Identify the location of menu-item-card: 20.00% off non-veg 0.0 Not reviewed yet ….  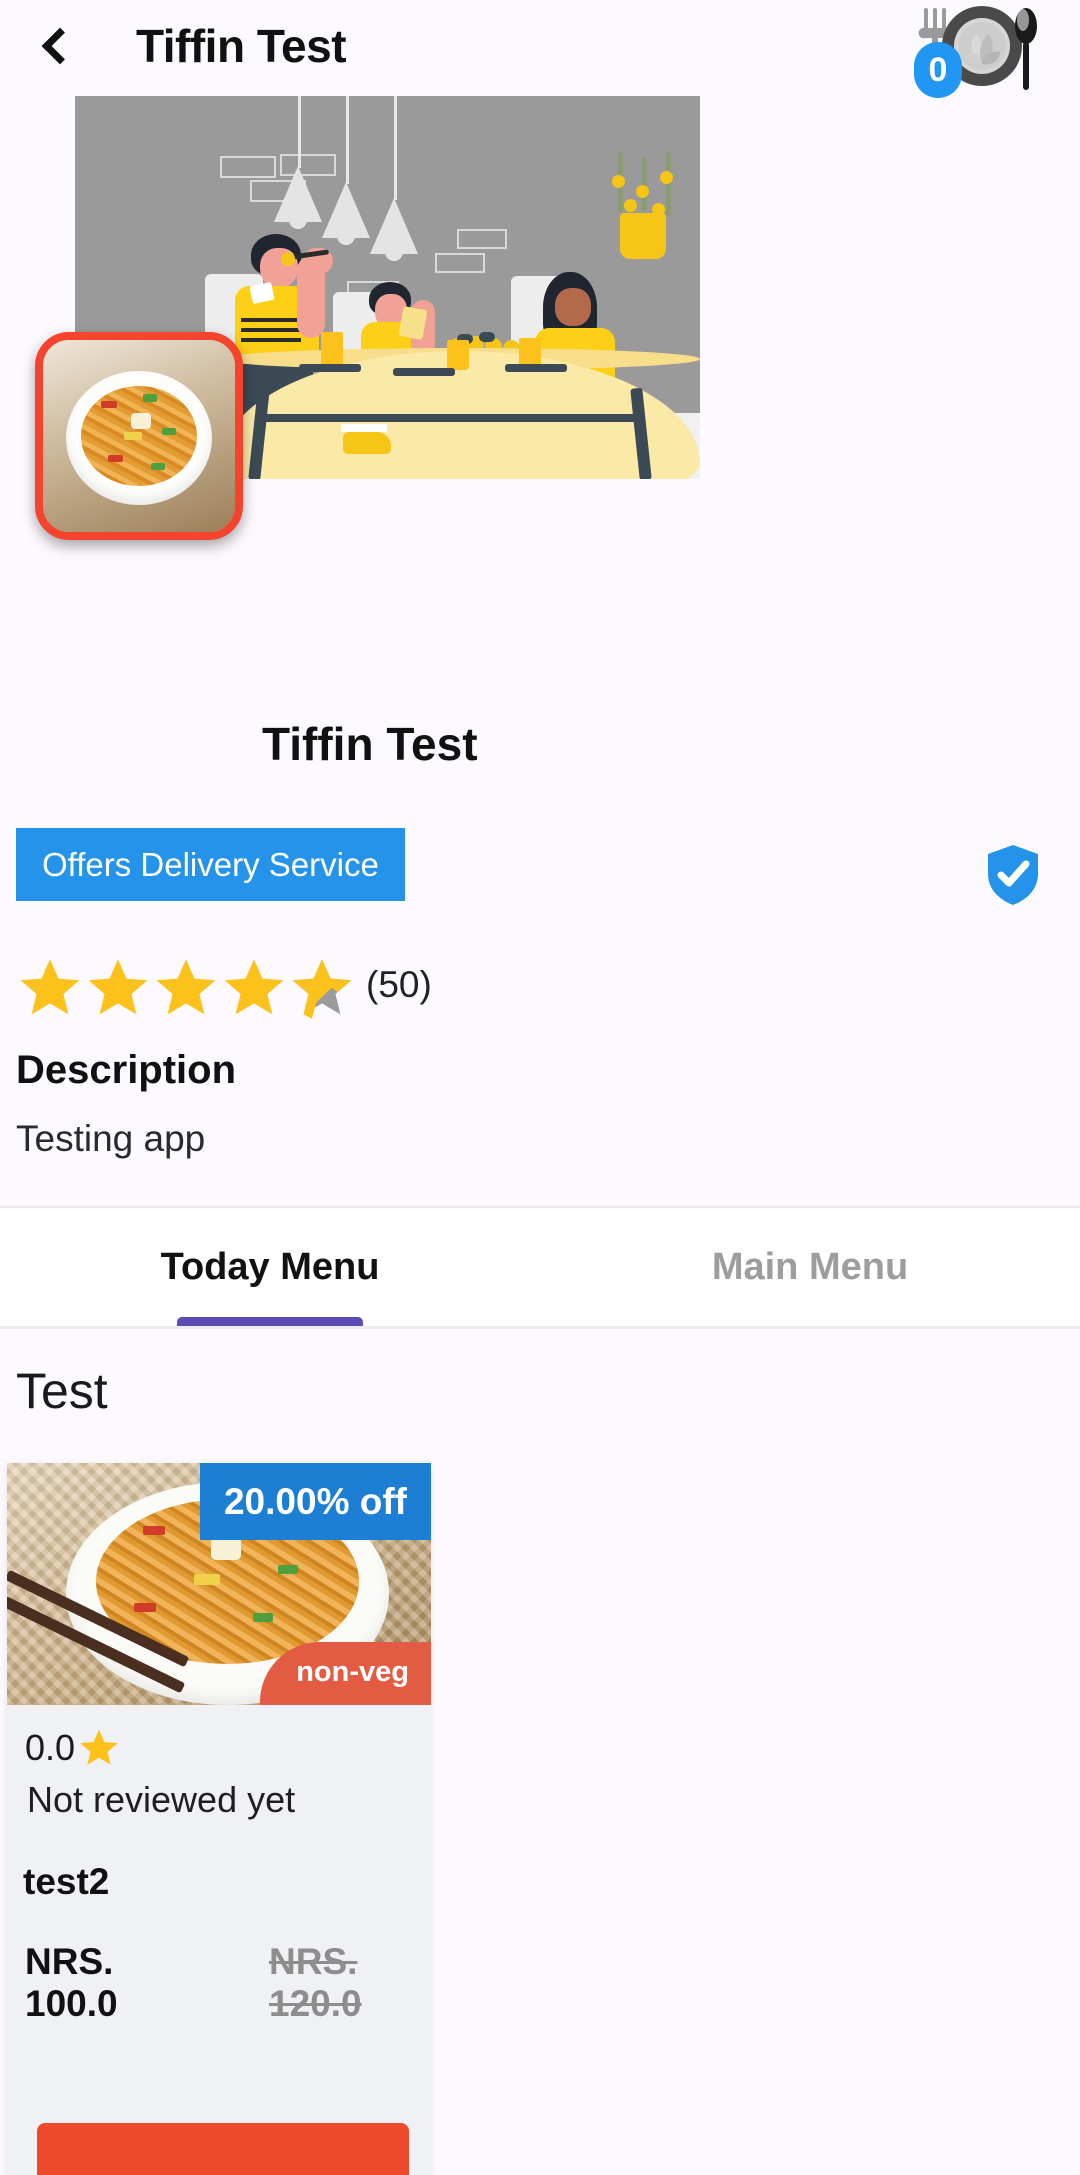
(219, 1819).